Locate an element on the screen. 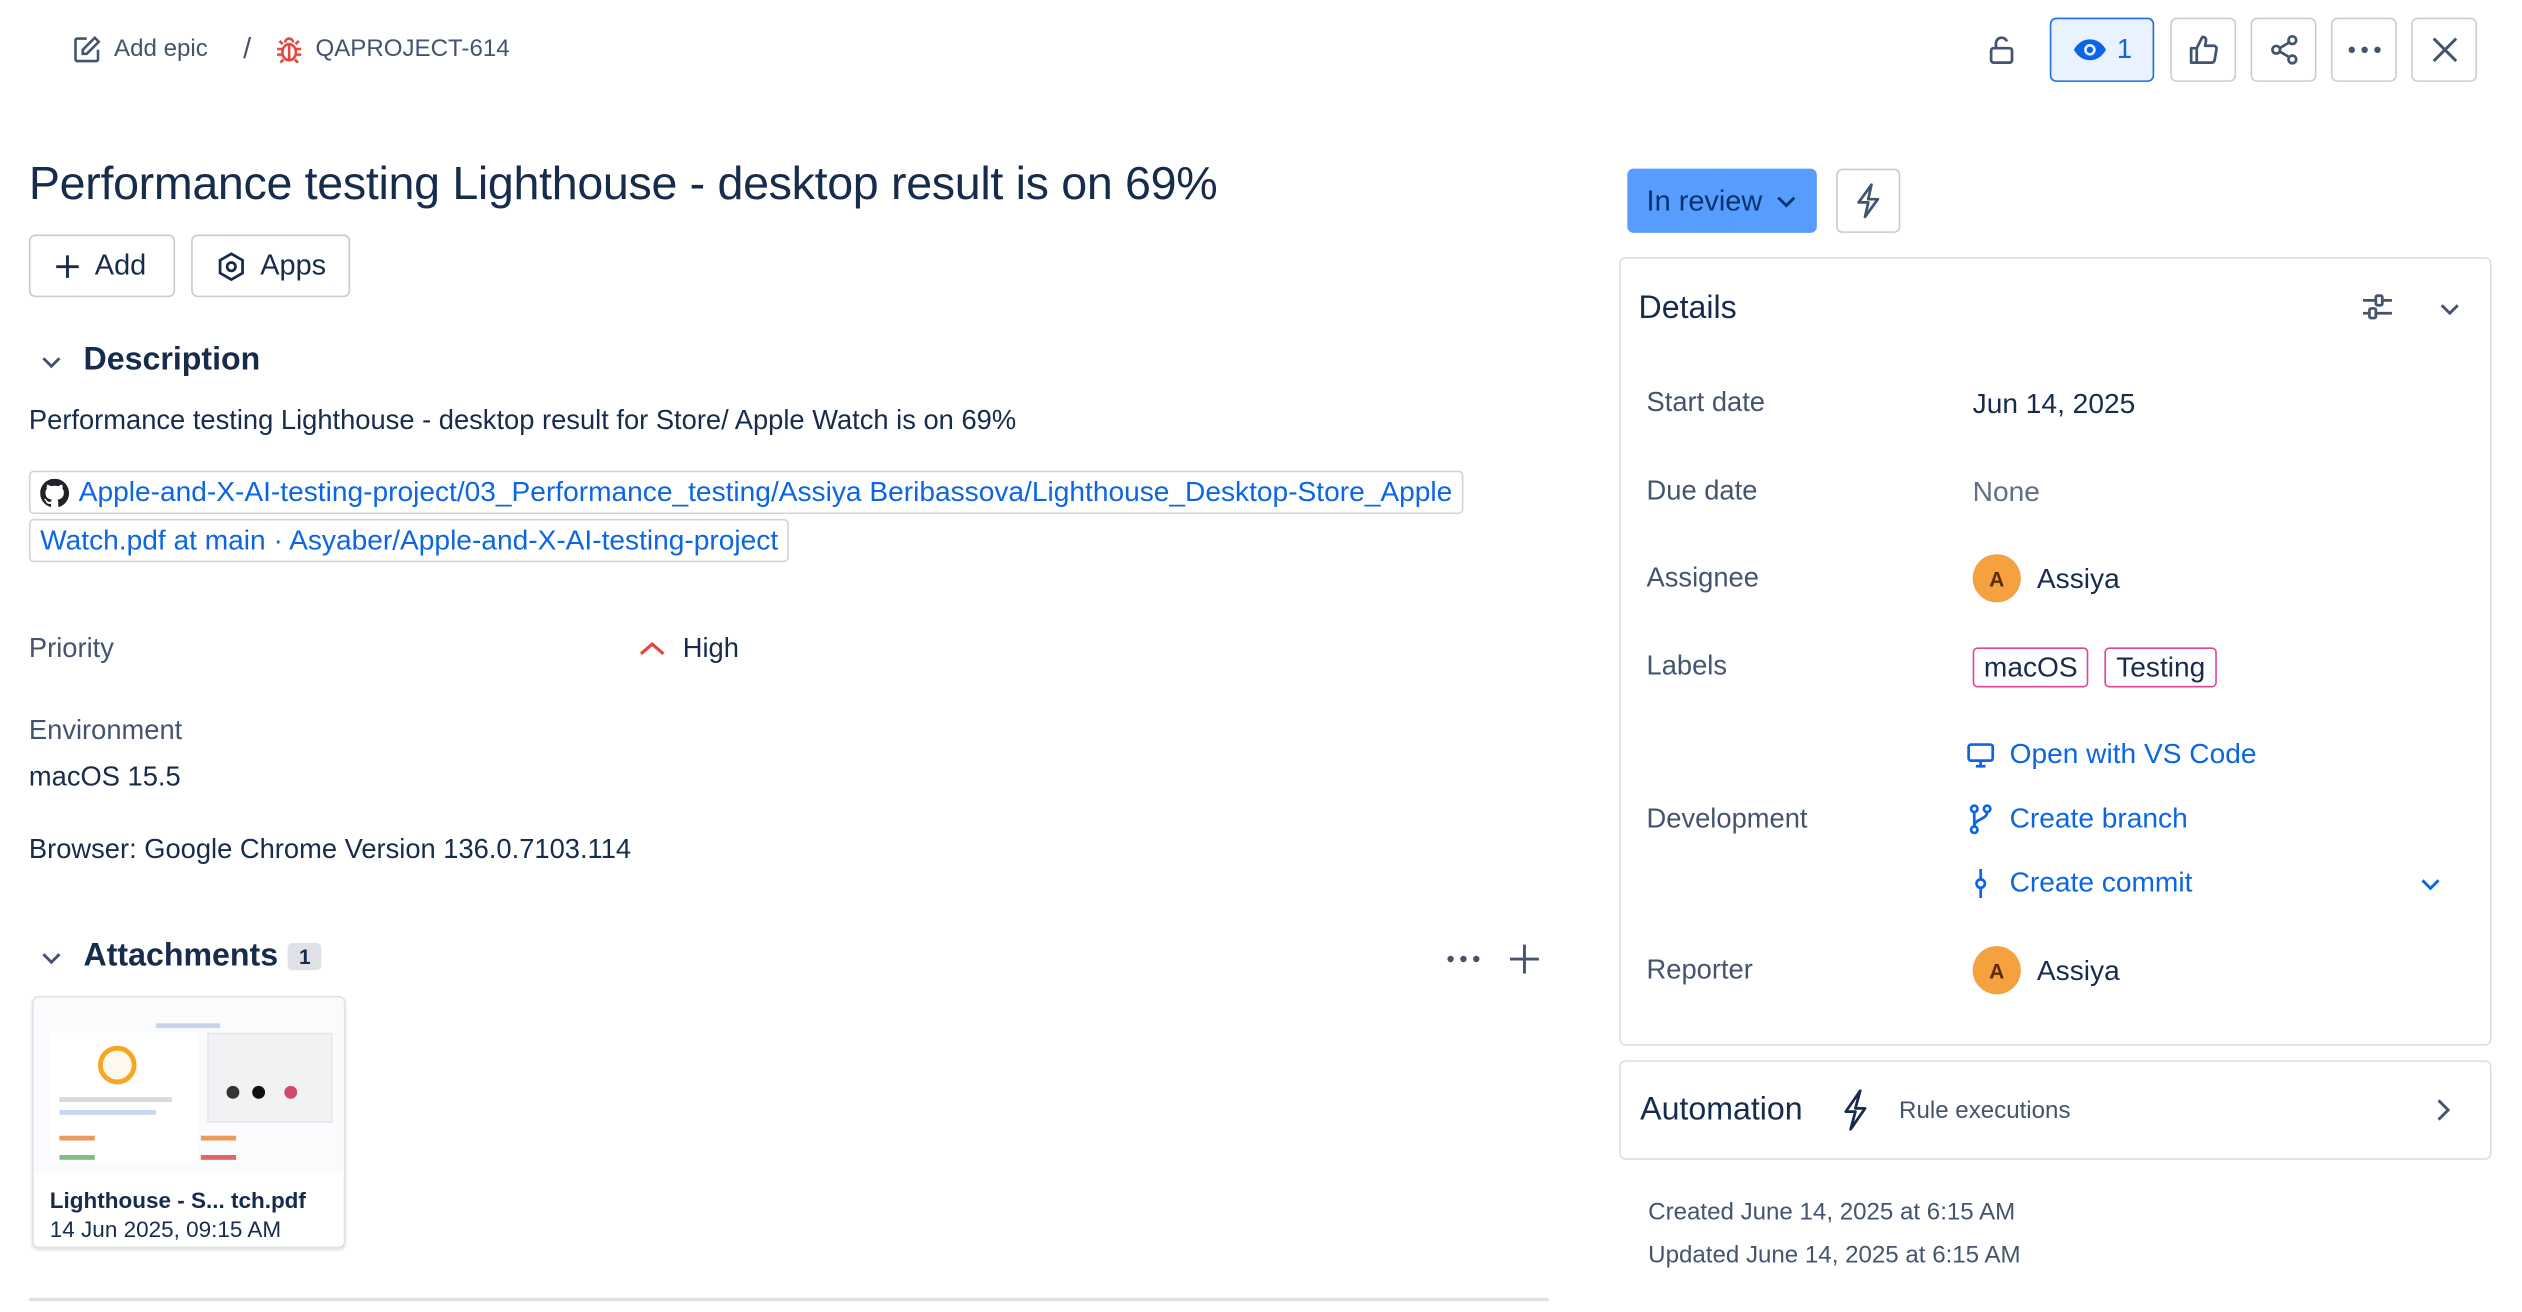 Image resolution: width=2522 pixels, height=1312 pixels. label-chip-testing: Testing is located at coordinates (2160, 667).